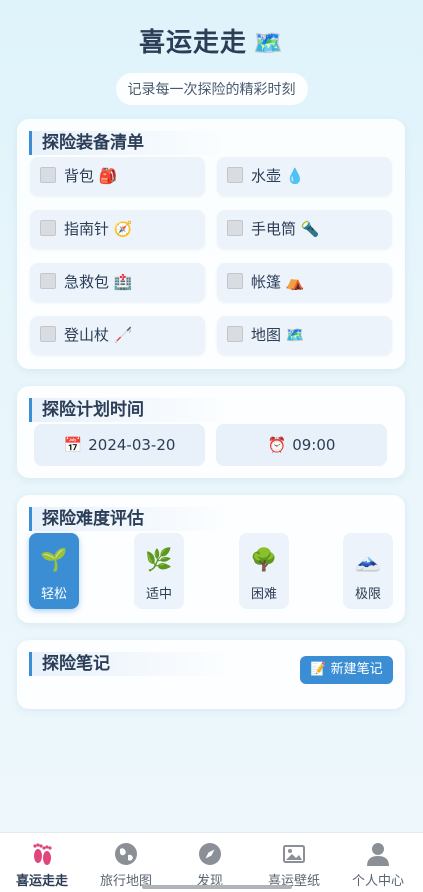 The width and height of the screenshot is (423, 892). What do you see at coordinates (314, 445) in the screenshot?
I see `time-value: 09:00` at bounding box center [314, 445].